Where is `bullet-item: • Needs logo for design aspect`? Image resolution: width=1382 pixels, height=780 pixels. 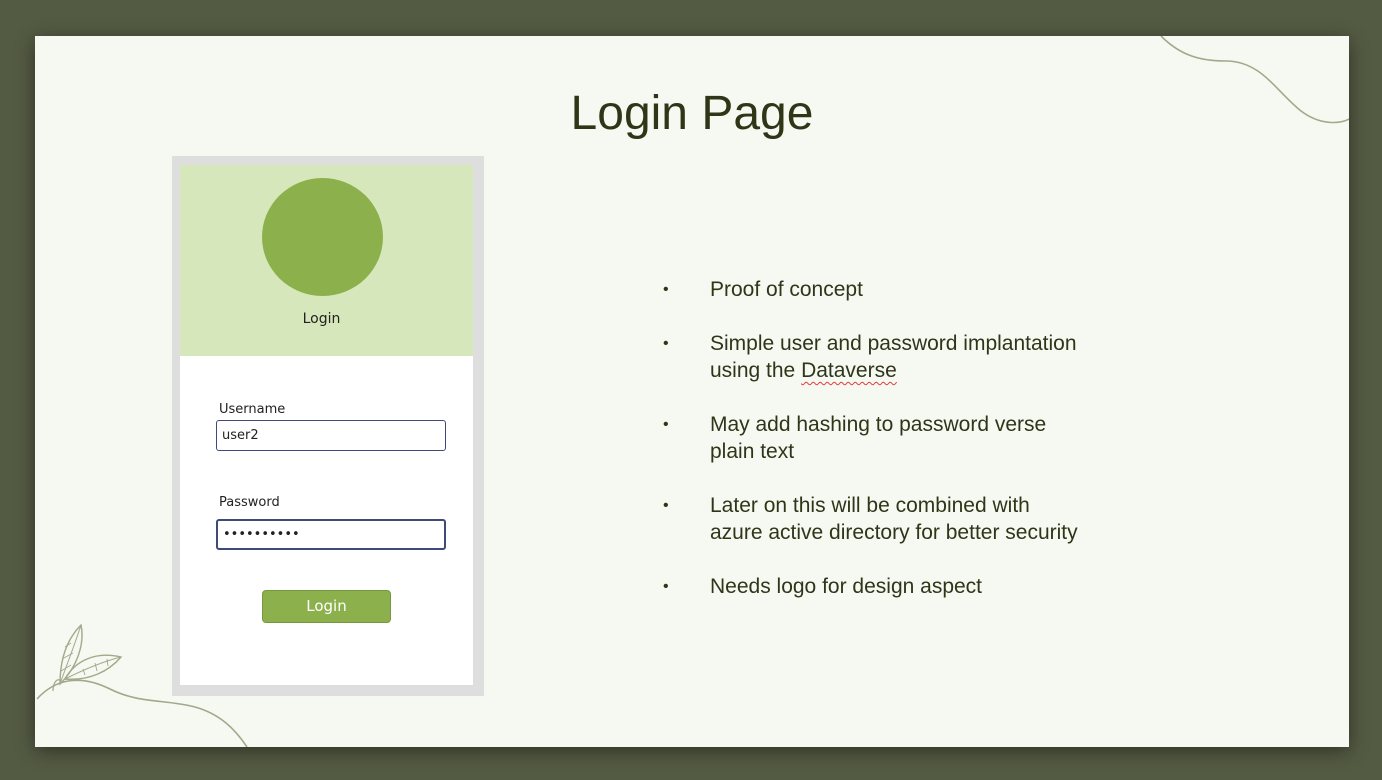 bullet-item: • Needs logo for design aspect is located at coordinates (873, 586).